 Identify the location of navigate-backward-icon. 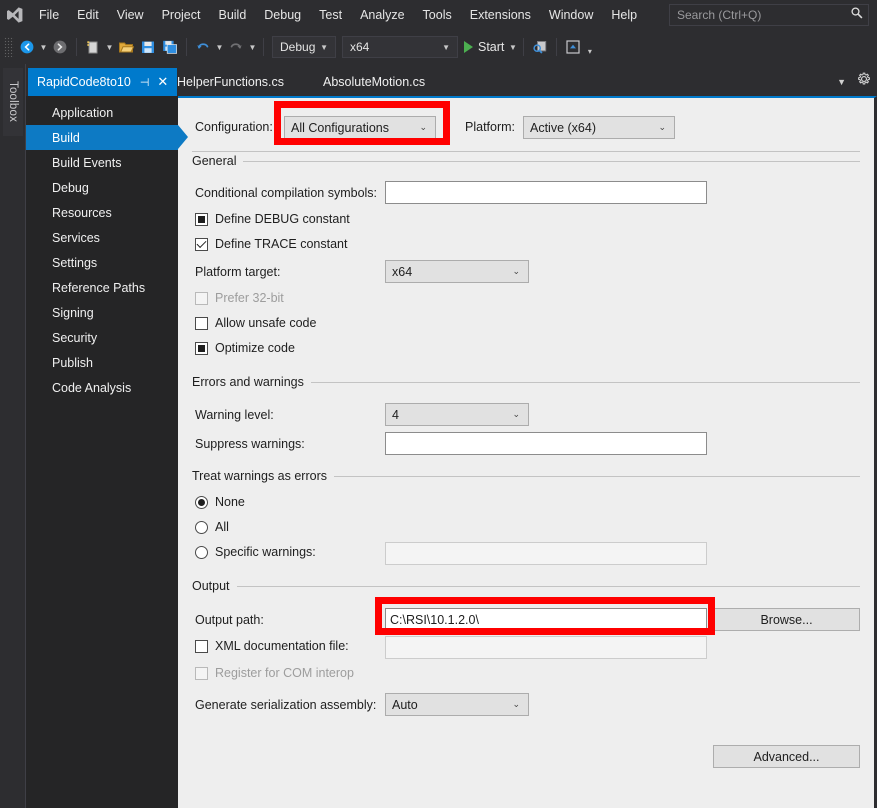
(27, 47).